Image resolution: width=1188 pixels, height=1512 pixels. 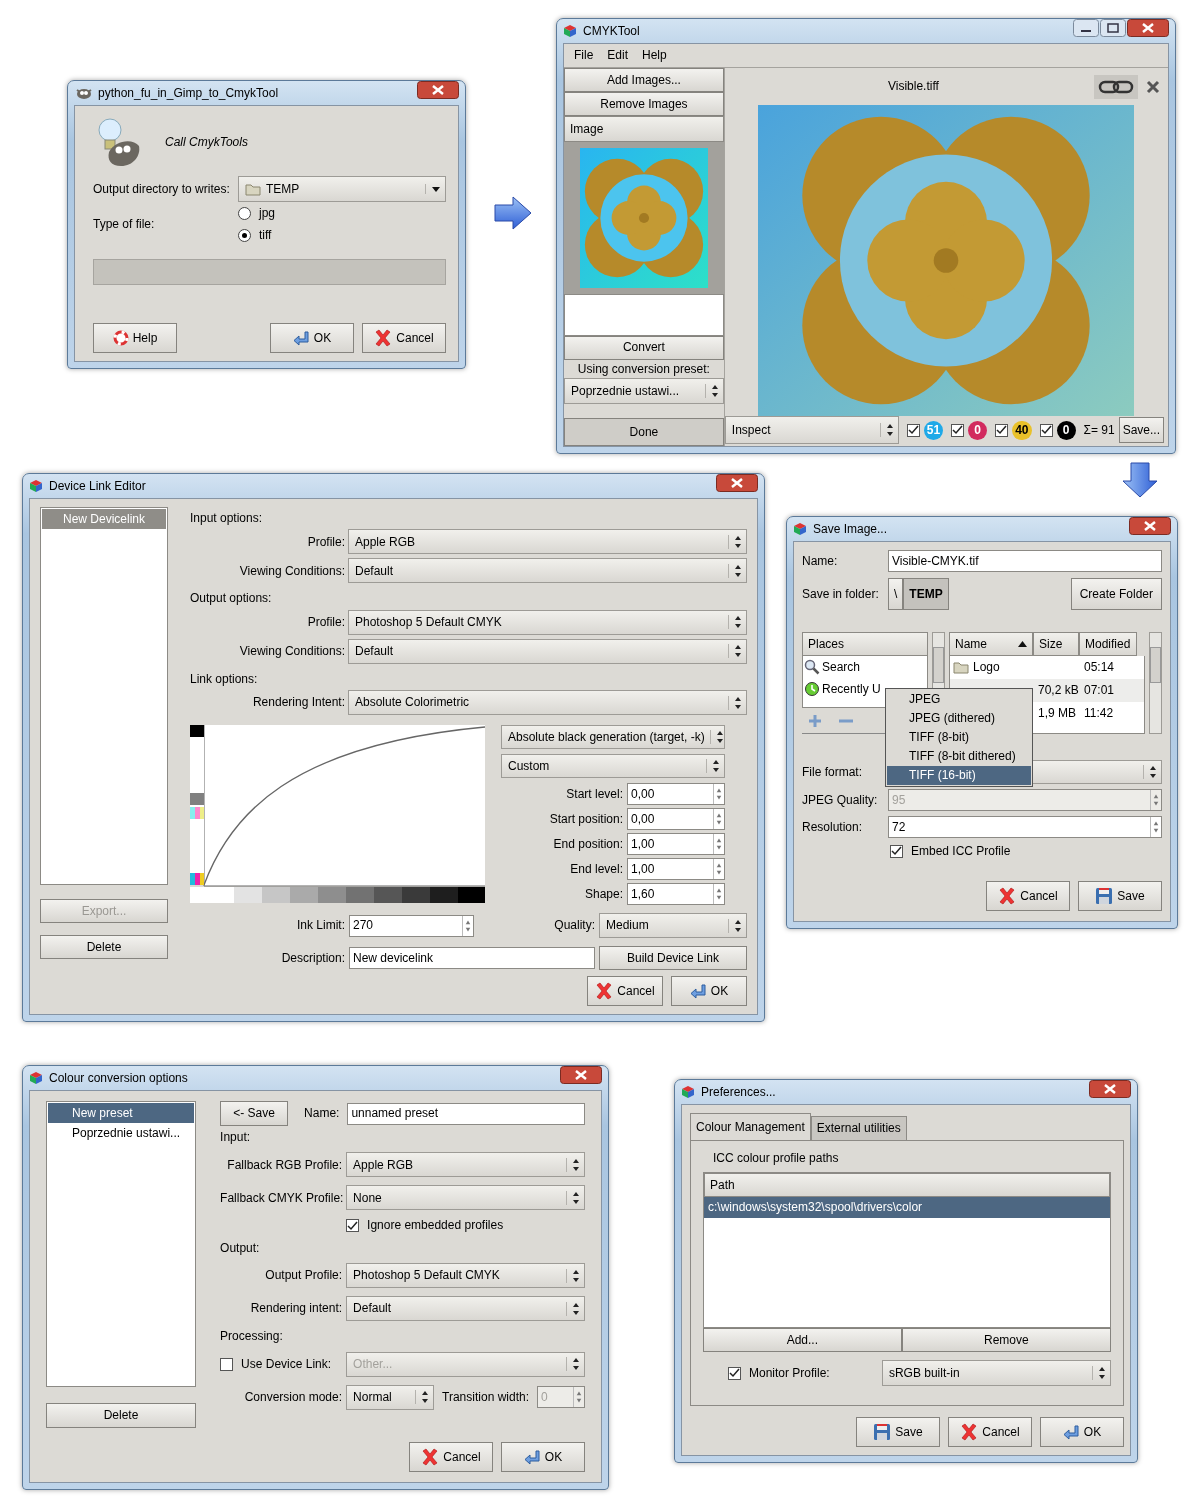 I want to click on spin-field: 72, so click(x=1025, y=827).